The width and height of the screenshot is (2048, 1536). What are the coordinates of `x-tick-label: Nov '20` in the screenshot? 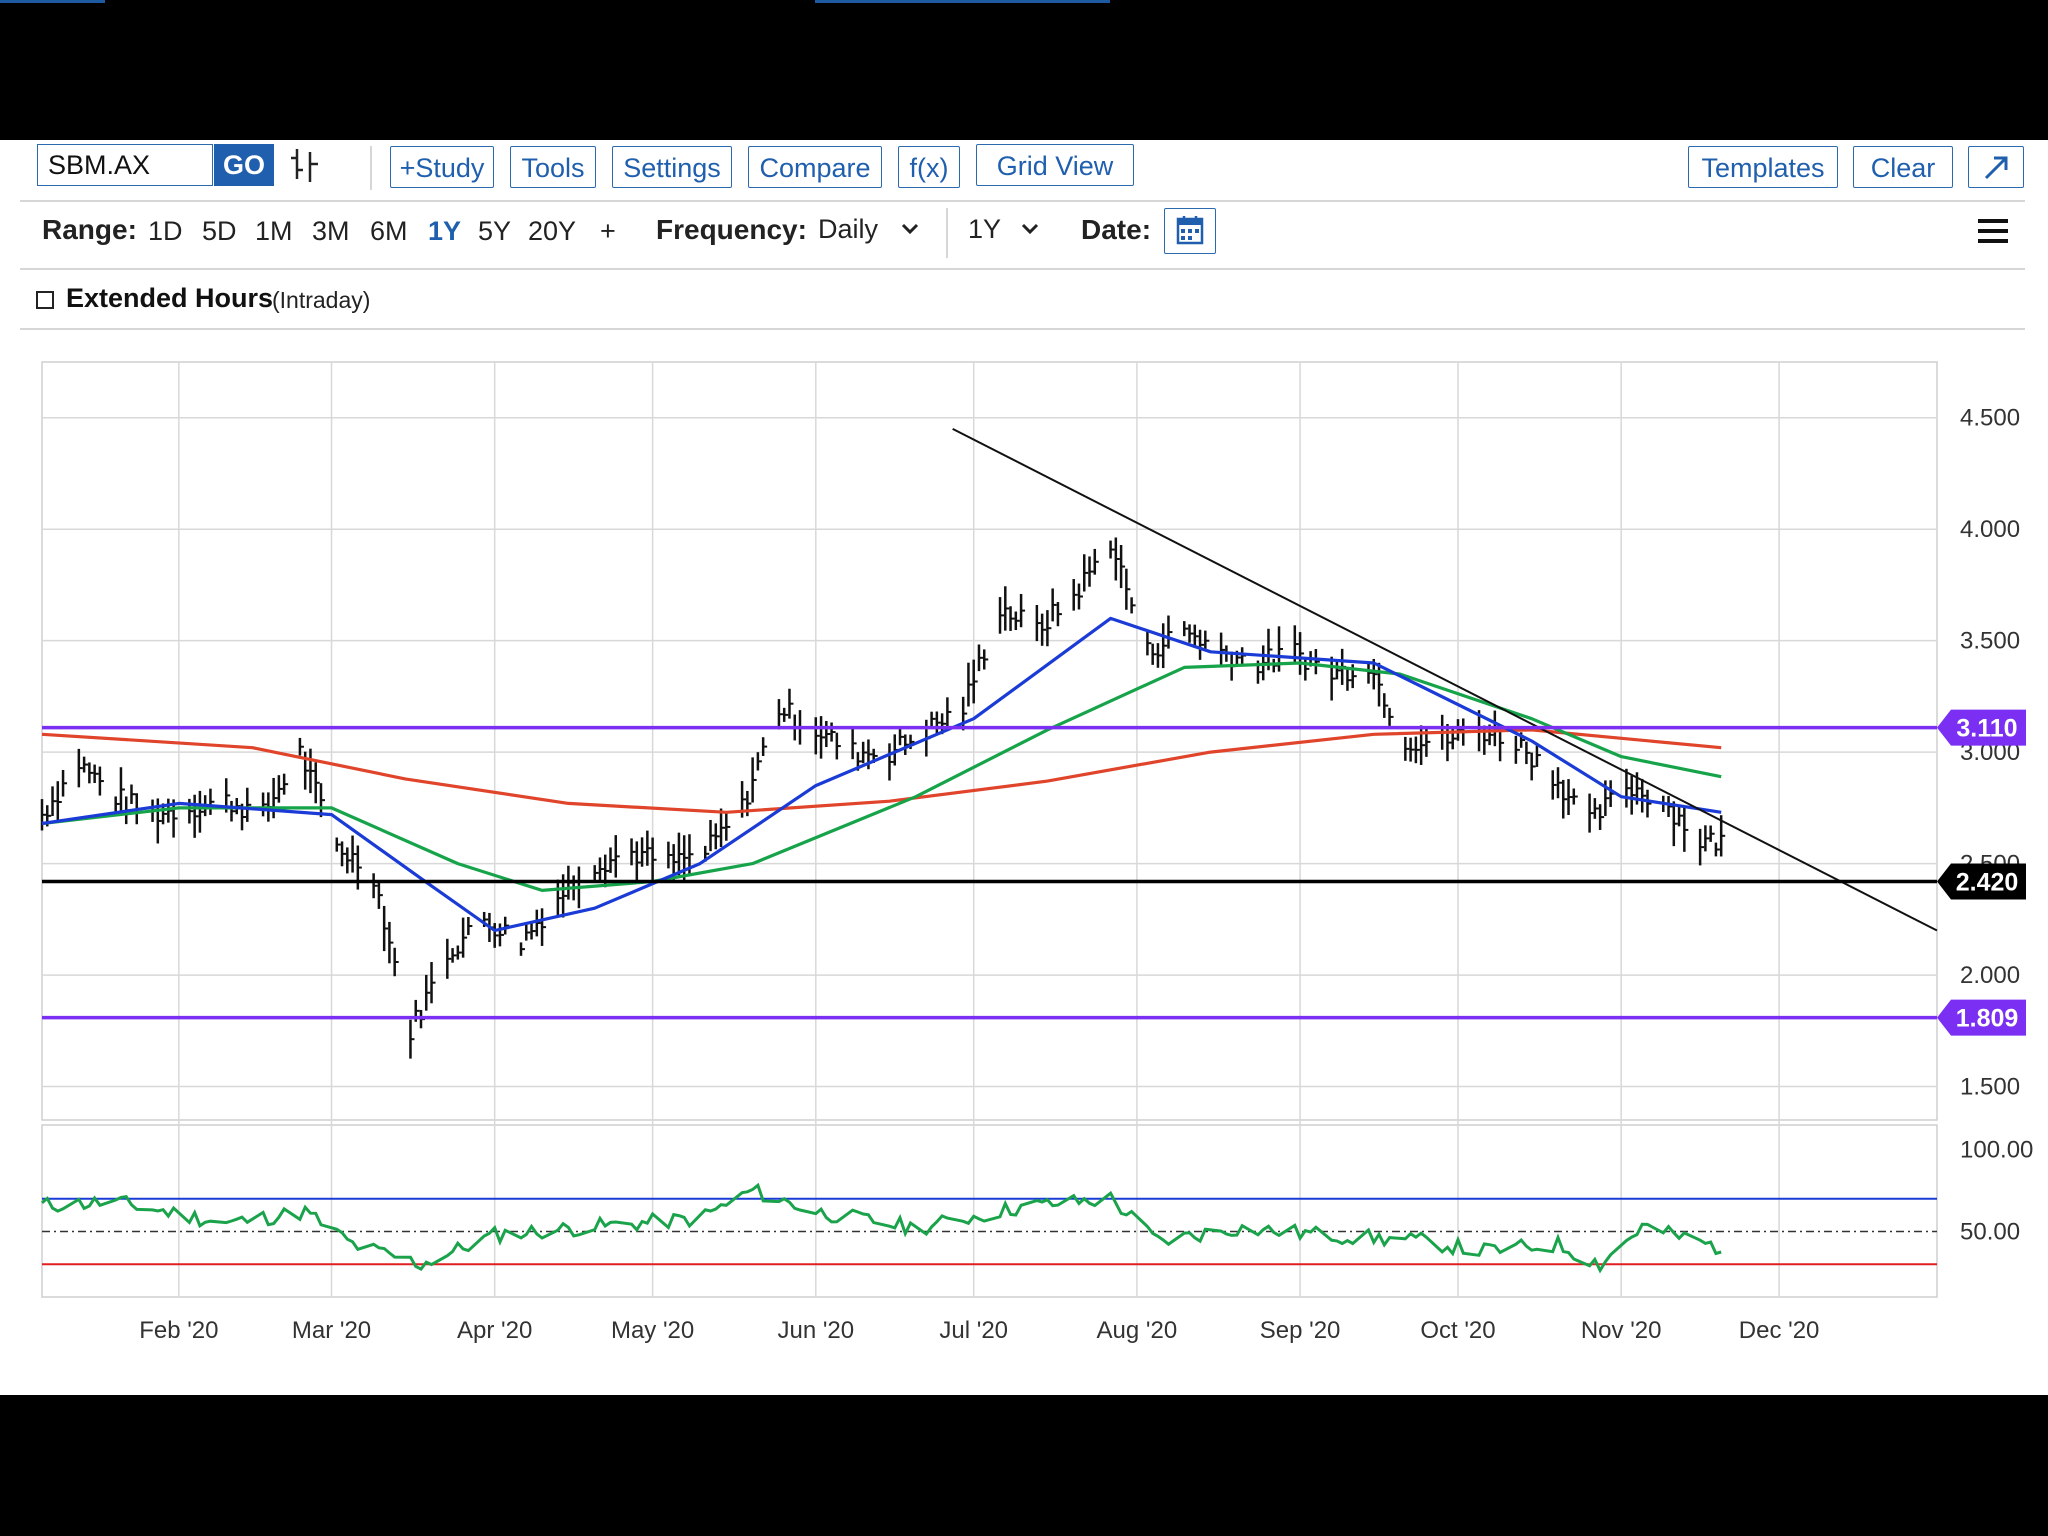 It's located at (1621, 1330).